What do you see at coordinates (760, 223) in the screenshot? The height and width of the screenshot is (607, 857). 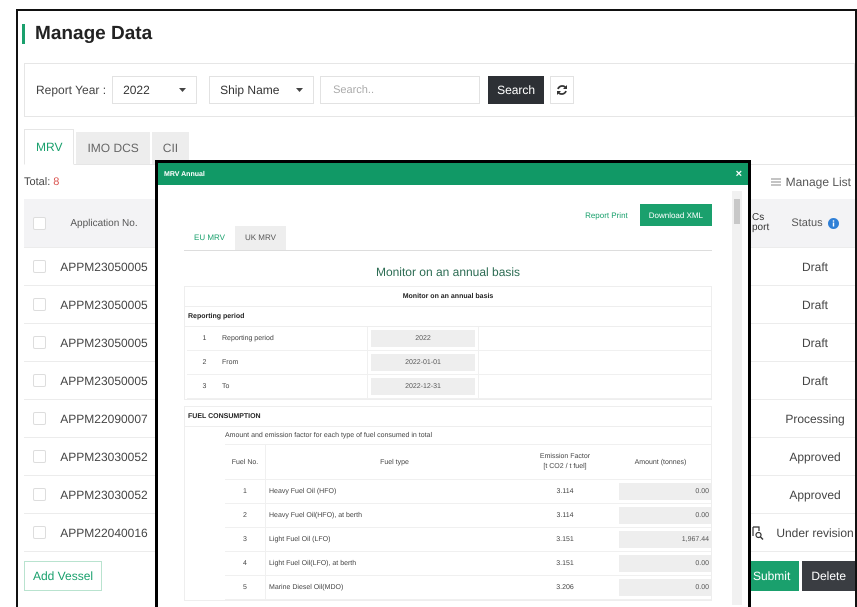 I see `column-header: Cs port` at bounding box center [760, 223].